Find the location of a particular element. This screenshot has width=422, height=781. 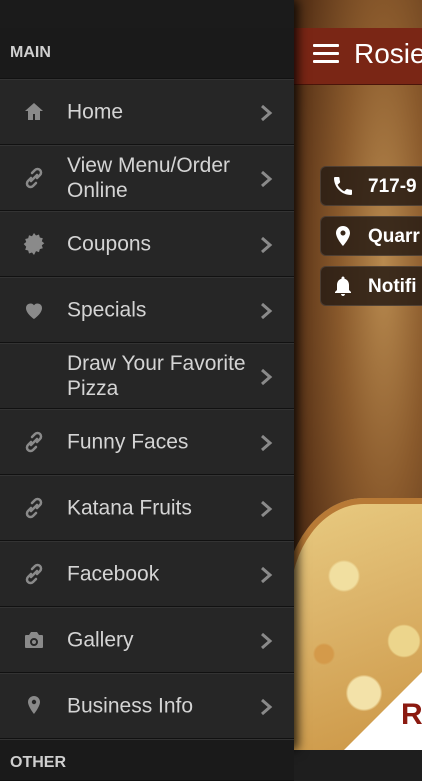

menu-item-label: Gallery is located at coordinates (100, 640).